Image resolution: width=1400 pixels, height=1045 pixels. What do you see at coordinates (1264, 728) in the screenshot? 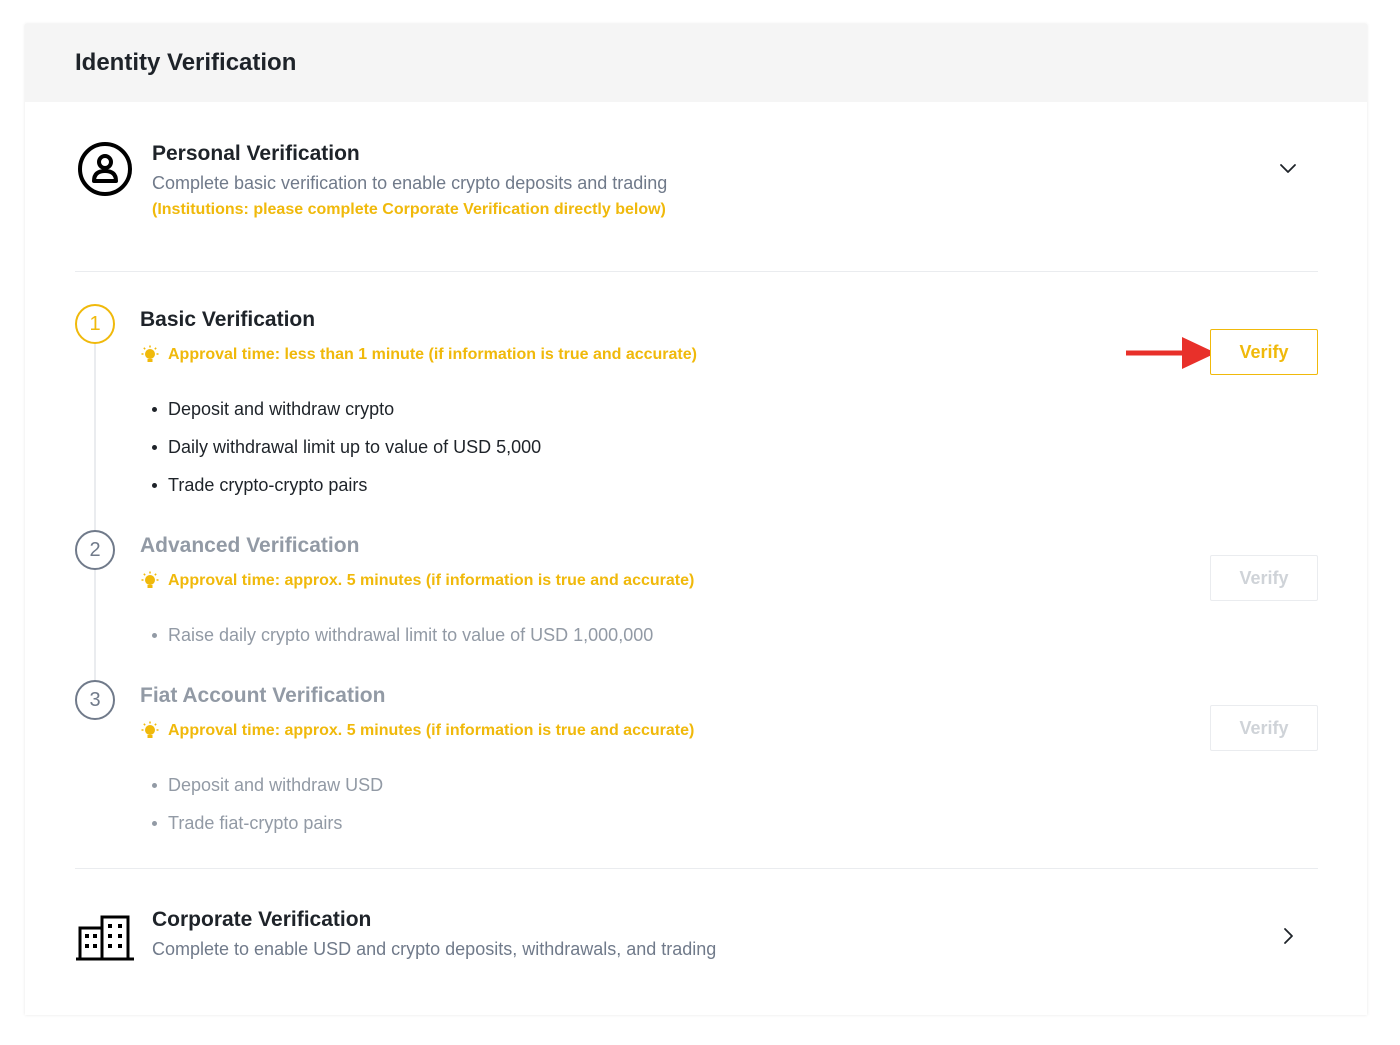
I see `verify-fiat-button: Verify` at bounding box center [1264, 728].